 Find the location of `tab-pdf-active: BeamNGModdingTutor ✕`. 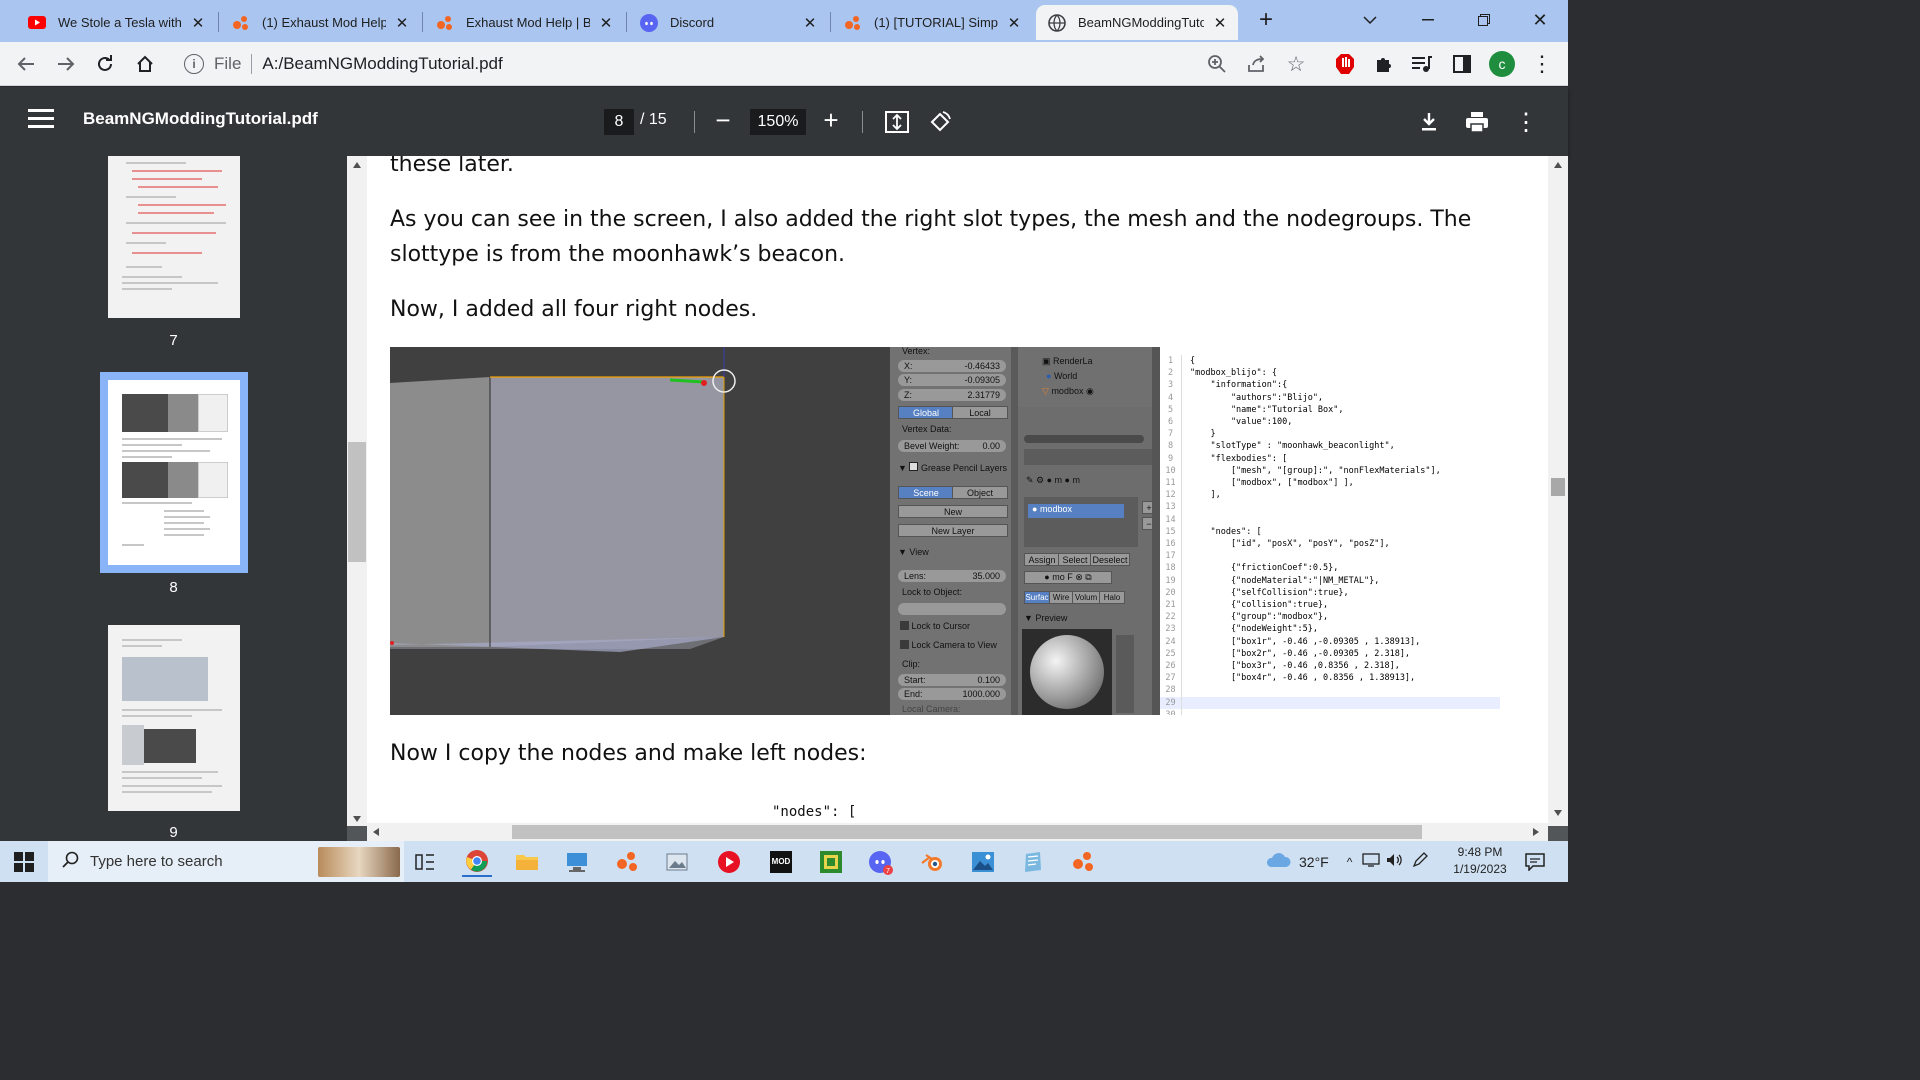

tab-pdf-active: BeamNGModdingTutor ✕ is located at coordinates (1137, 22).